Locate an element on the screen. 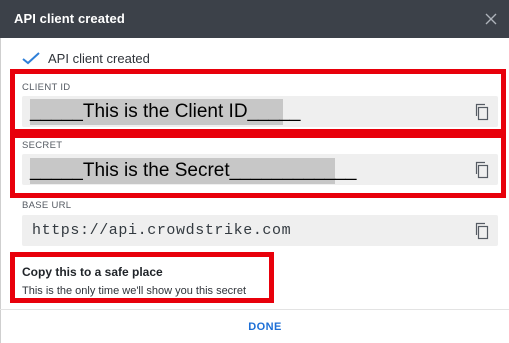  dialog-header: API client created is located at coordinates (254, 19).